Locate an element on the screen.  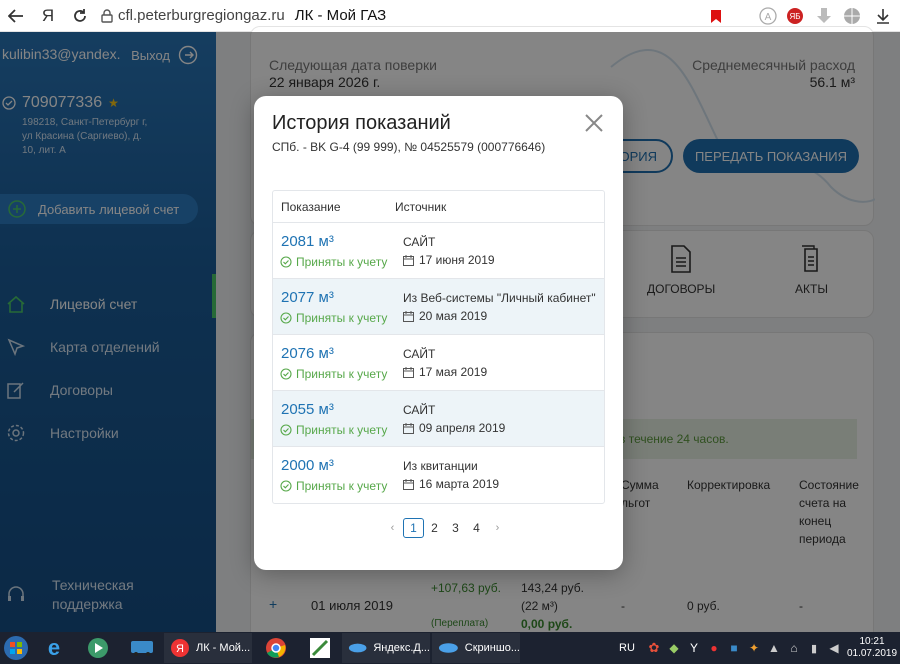
page-4-button: 4 is located at coordinates (476, 528).